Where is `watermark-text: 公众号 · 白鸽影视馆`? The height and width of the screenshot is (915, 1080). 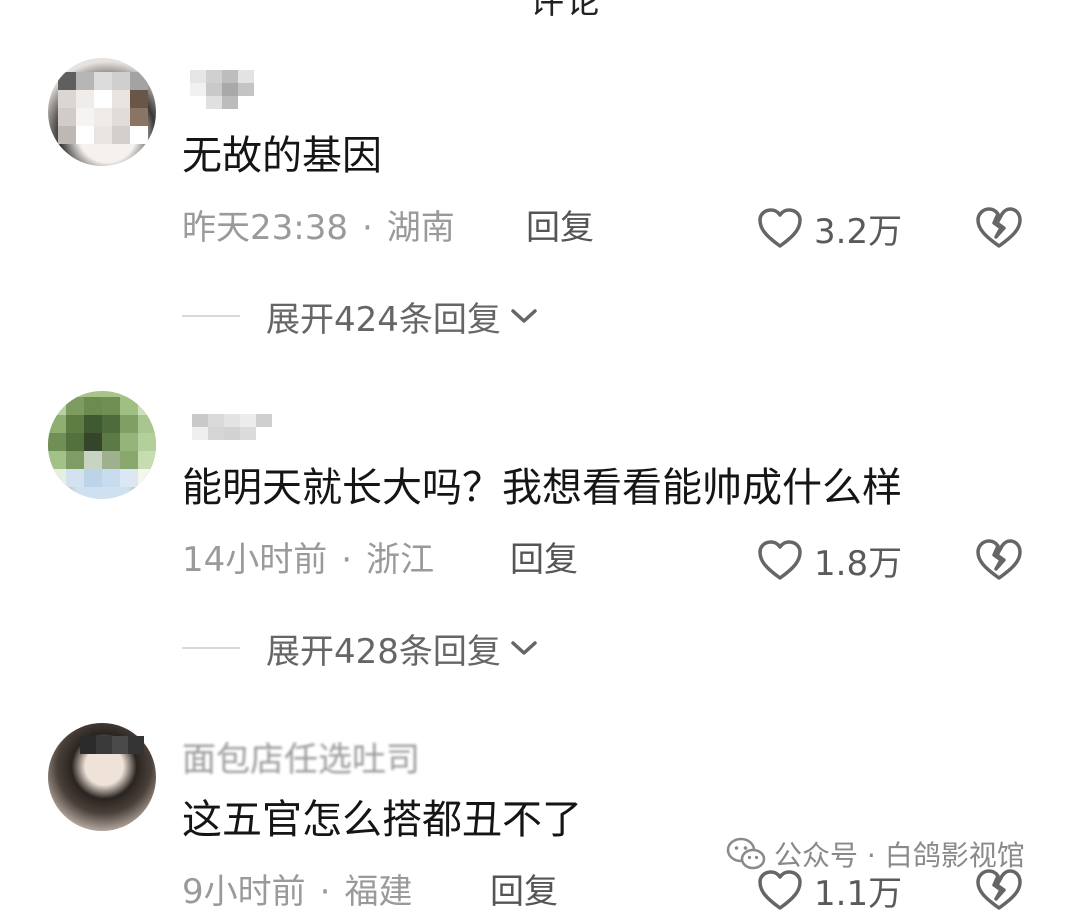
watermark-text: 公众号 · 白鸽影视馆 is located at coordinates (899, 855).